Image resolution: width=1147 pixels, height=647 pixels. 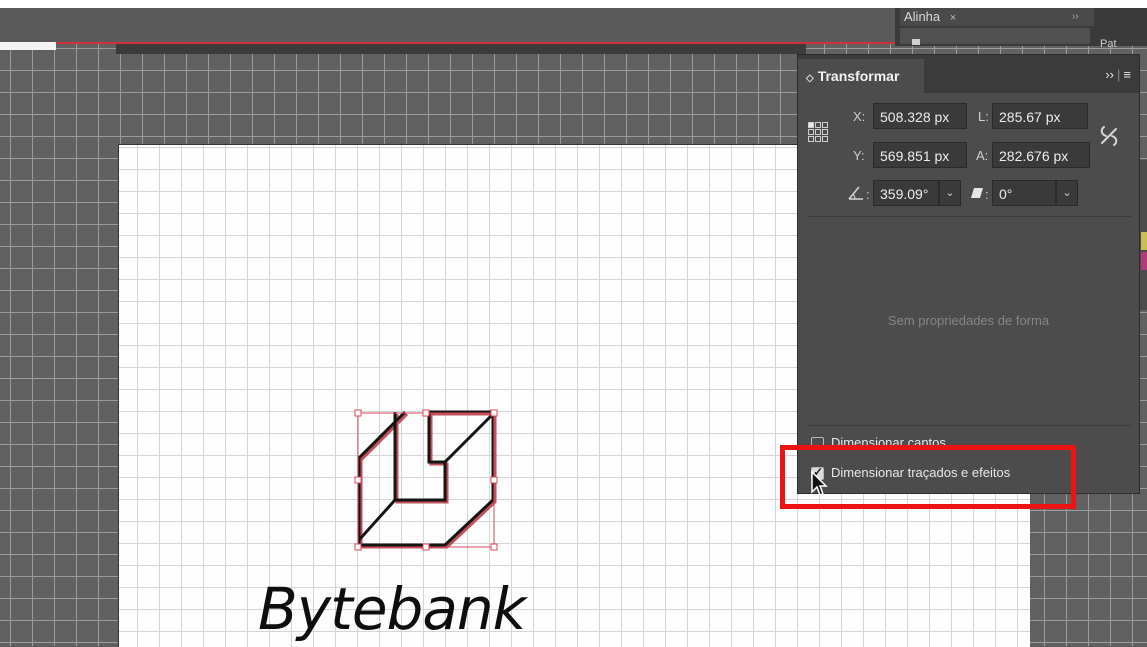 What do you see at coordinates (1109, 74) in the screenshot?
I see `expand-panel-icon: ››` at bounding box center [1109, 74].